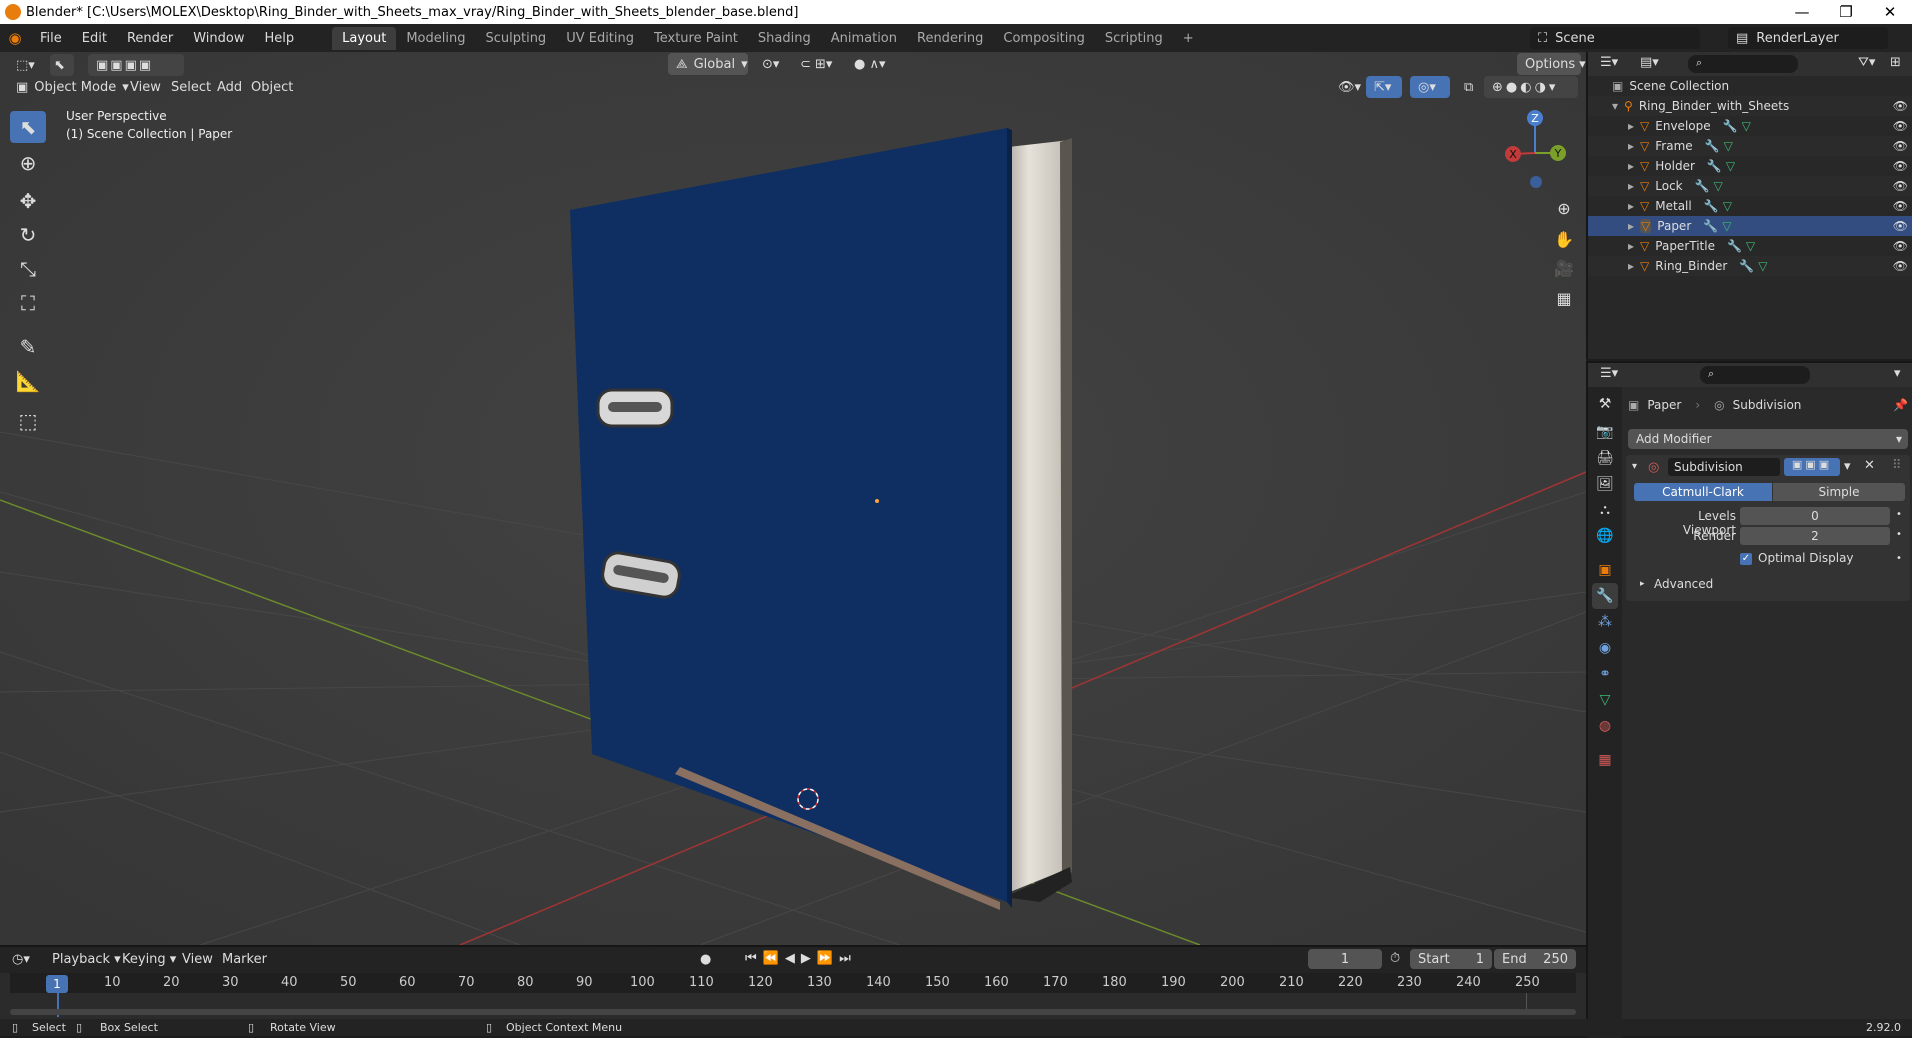 The height and width of the screenshot is (1038, 1912). Describe the element at coordinates (1815, 516) in the screenshot. I see `levels-viewport-field: 0` at that location.